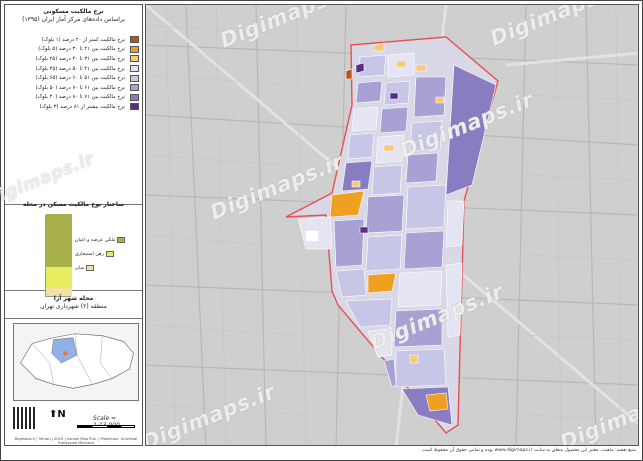 This screenshot has width=643, height=461. What do you see at coordinates (95, 240) in the screenshot?
I see `tenure-legend-label: ملکی عرصه و اعیان` at bounding box center [95, 240].